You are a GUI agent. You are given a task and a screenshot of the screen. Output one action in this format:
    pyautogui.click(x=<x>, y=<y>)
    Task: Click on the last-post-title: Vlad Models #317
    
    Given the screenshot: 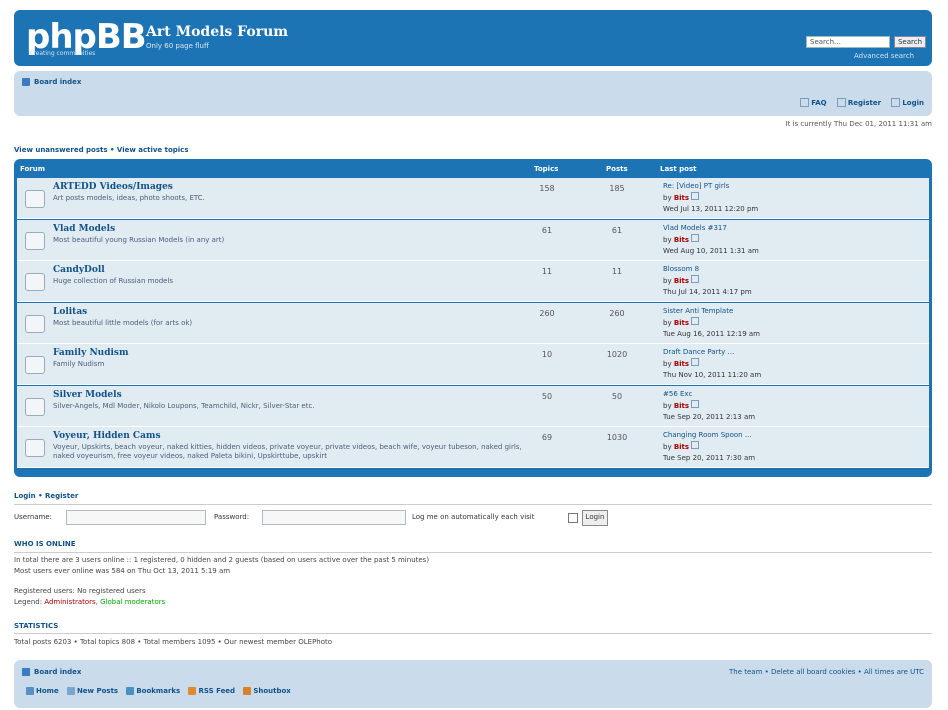 What is the action you would take?
    pyautogui.click(x=711, y=228)
    